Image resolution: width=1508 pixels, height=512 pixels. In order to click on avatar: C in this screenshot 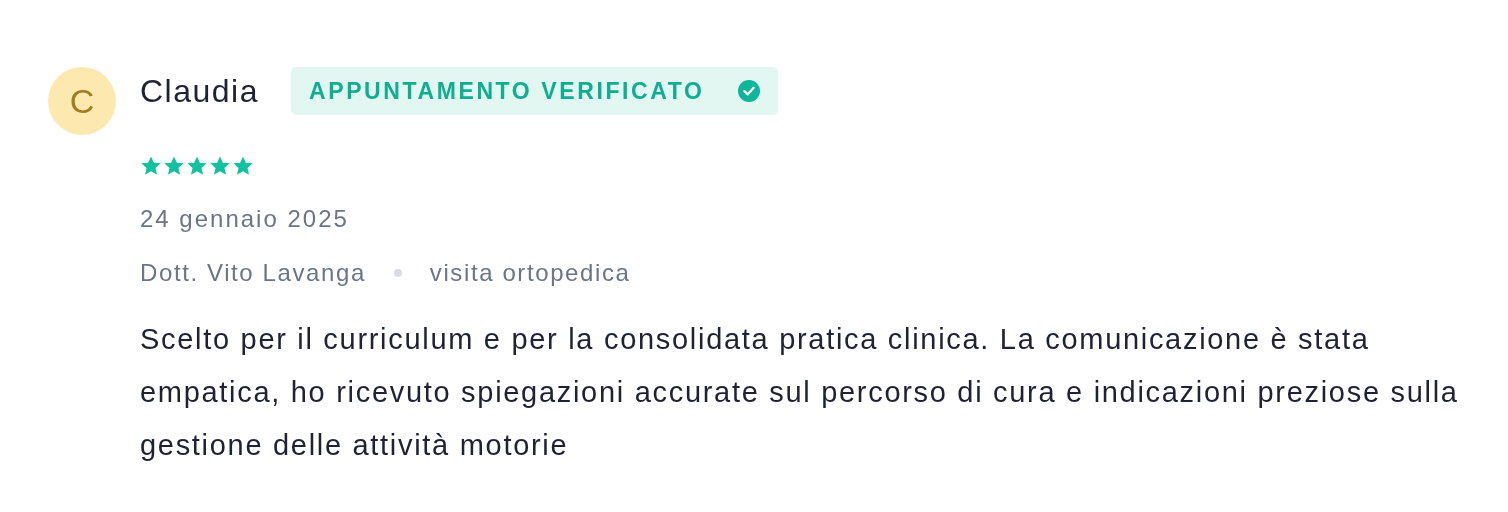, I will do `click(82, 101)`.